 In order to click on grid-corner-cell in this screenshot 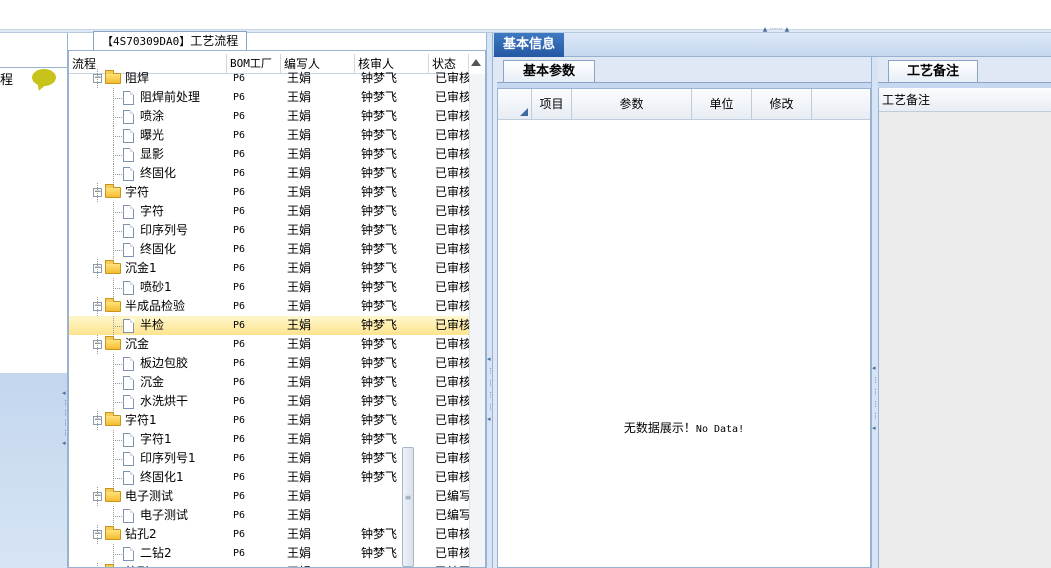, I will do `click(515, 104)`.